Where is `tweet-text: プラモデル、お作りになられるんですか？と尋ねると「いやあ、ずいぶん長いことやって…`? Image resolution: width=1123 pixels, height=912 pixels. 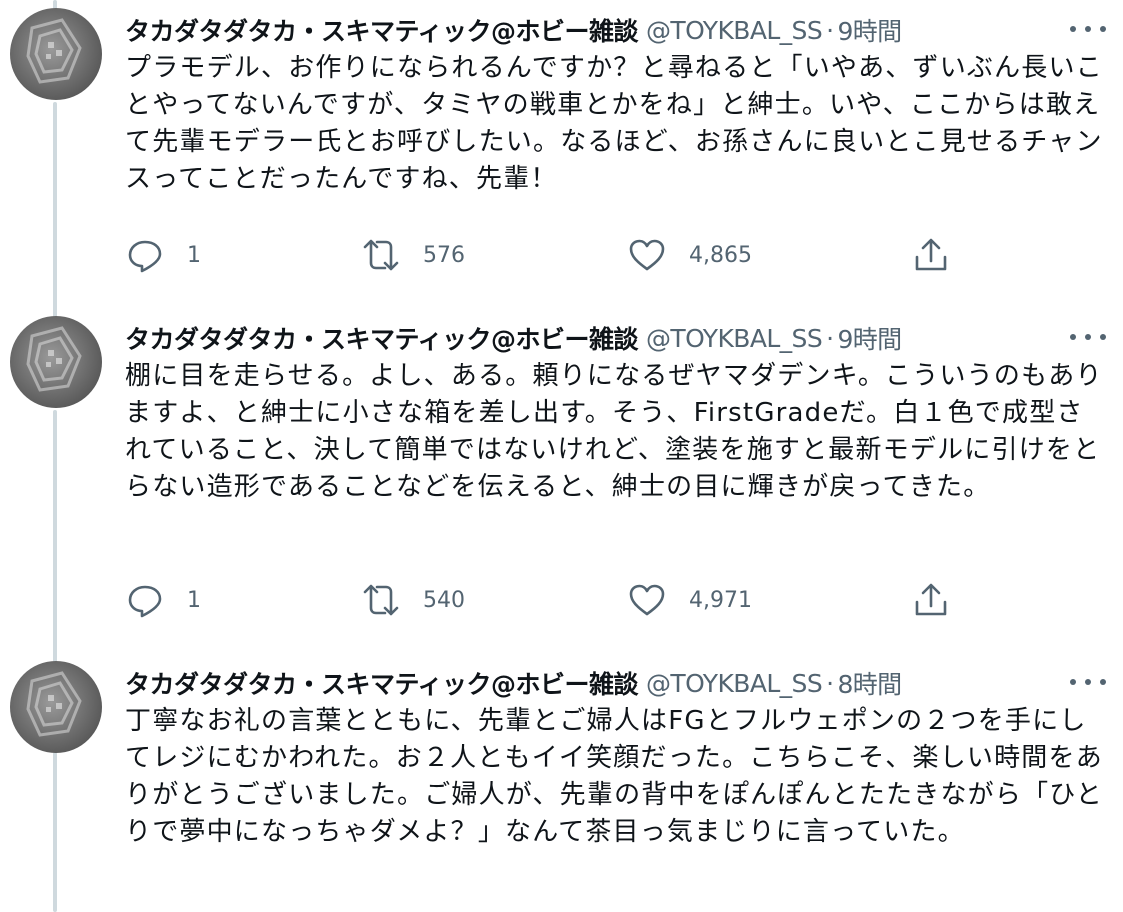
tweet-text: プラモデル、お作りになられるんですか？と尋ねると「いやあ、ずいぶん長いことやって… is located at coordinates (614, 123).